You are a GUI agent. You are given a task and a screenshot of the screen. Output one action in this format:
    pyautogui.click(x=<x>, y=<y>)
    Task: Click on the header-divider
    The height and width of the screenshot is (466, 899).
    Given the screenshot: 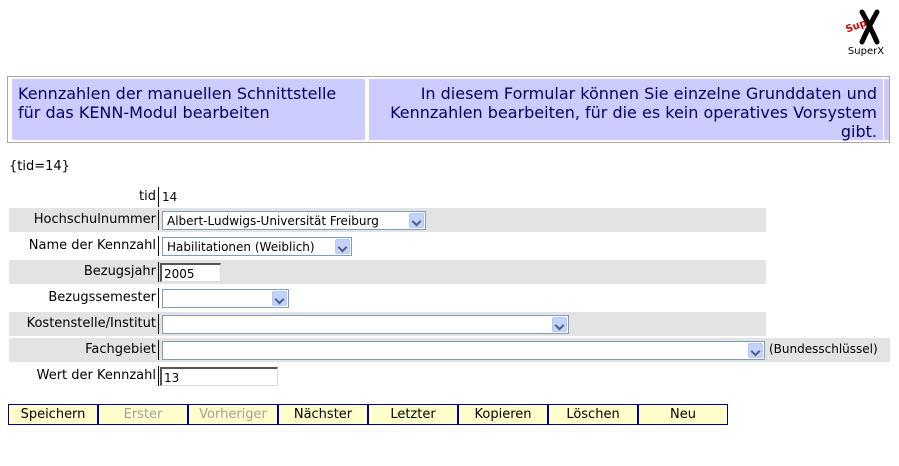 What is the action you would take?
    pyautogui.click(x=886, y=109)
    